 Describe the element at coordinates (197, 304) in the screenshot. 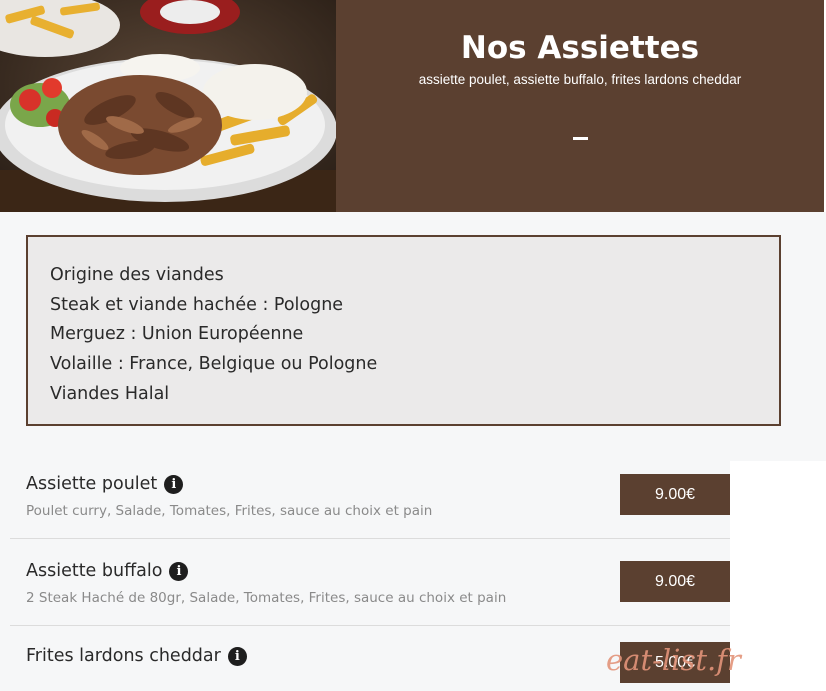

I see `origin-line: Steak et viande hachée : Pologne` at that location.